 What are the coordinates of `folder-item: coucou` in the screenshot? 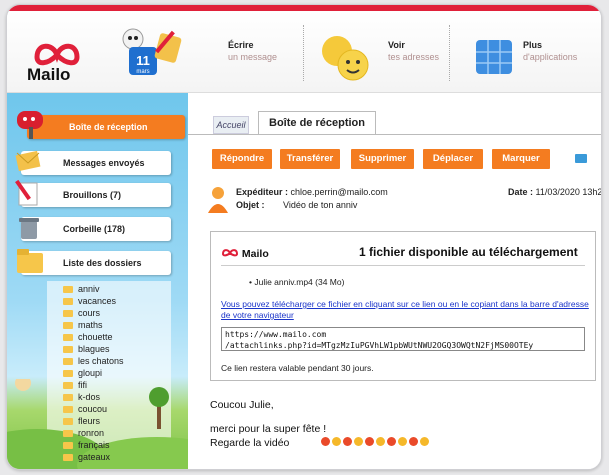 It's located at (85, 409).